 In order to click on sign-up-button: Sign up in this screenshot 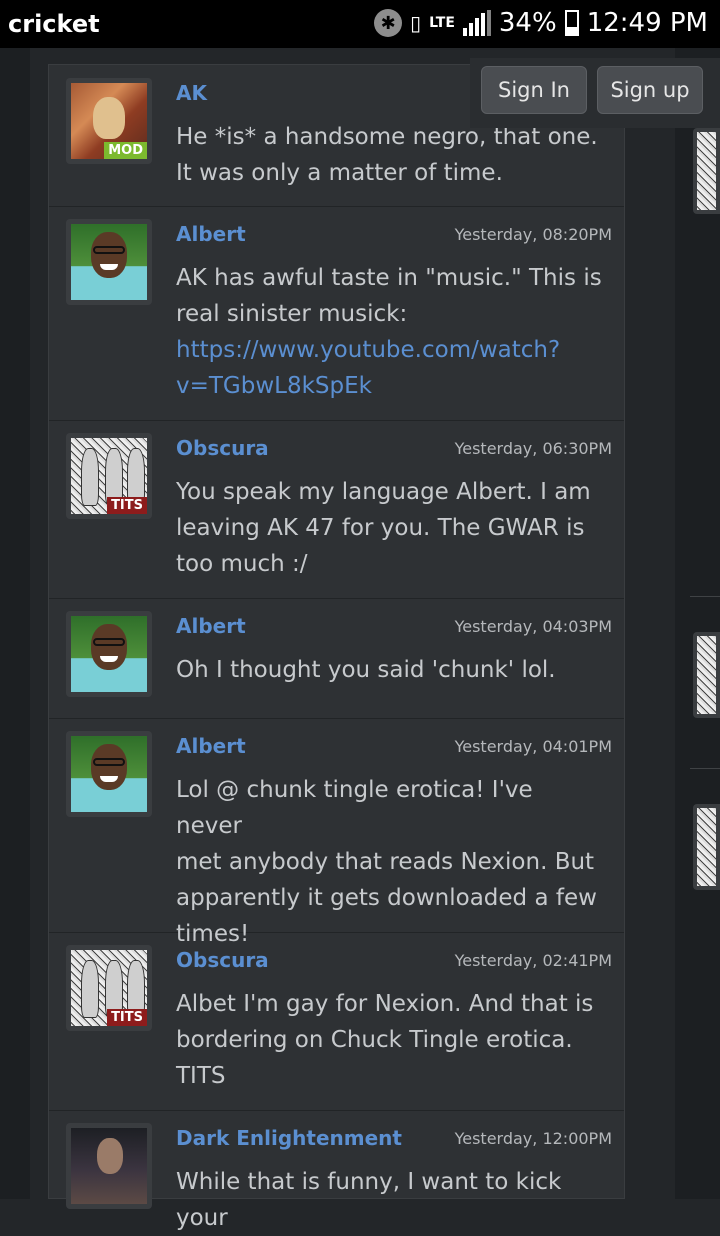, I will do `click(650, 90)`.